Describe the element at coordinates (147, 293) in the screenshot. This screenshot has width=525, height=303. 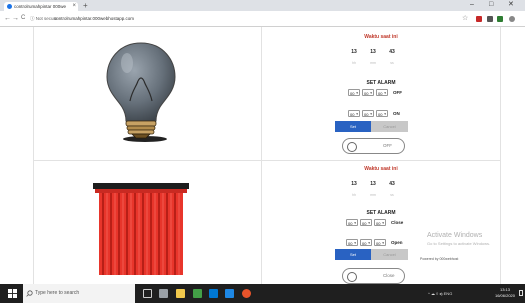
I see `task-view-icon` at that location.